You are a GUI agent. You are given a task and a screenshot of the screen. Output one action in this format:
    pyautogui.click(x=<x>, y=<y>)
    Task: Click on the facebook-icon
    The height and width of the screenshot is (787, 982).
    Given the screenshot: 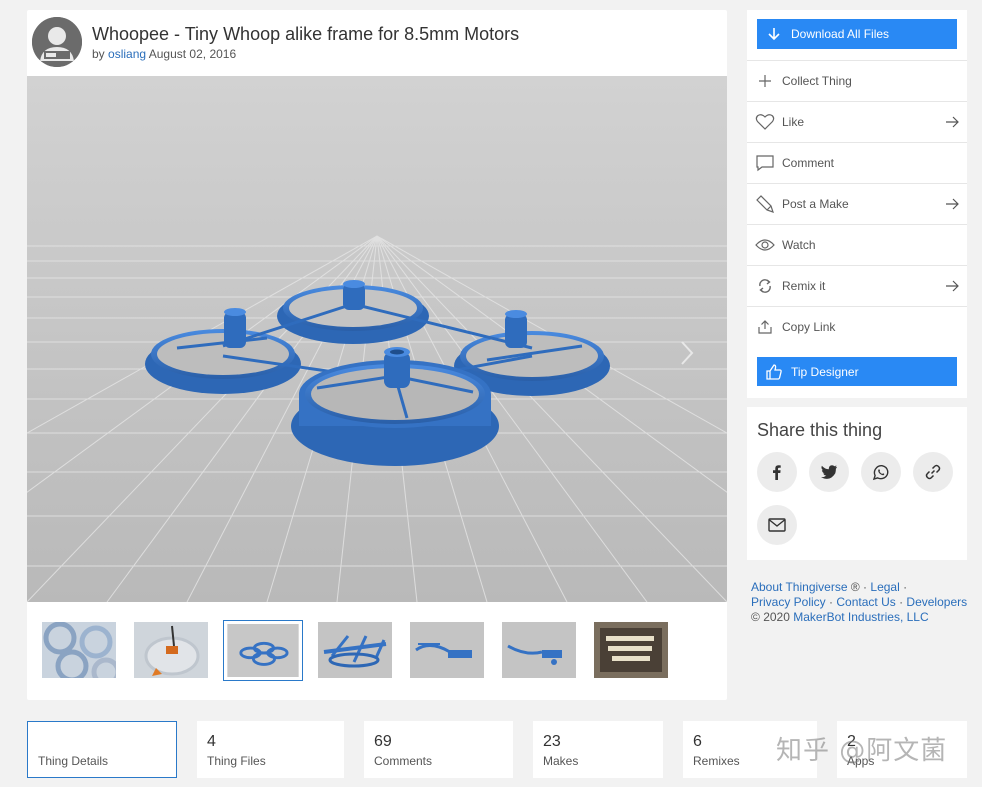 What is the action you would take?
    pyautogui.click(x=777, y=472)
    